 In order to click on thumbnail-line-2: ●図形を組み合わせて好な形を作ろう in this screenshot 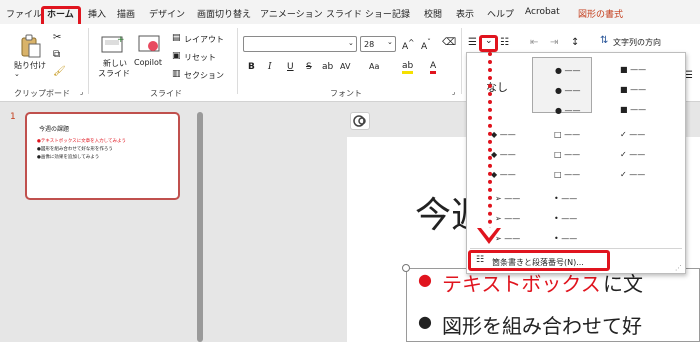, I will do `click(75, 149)`.